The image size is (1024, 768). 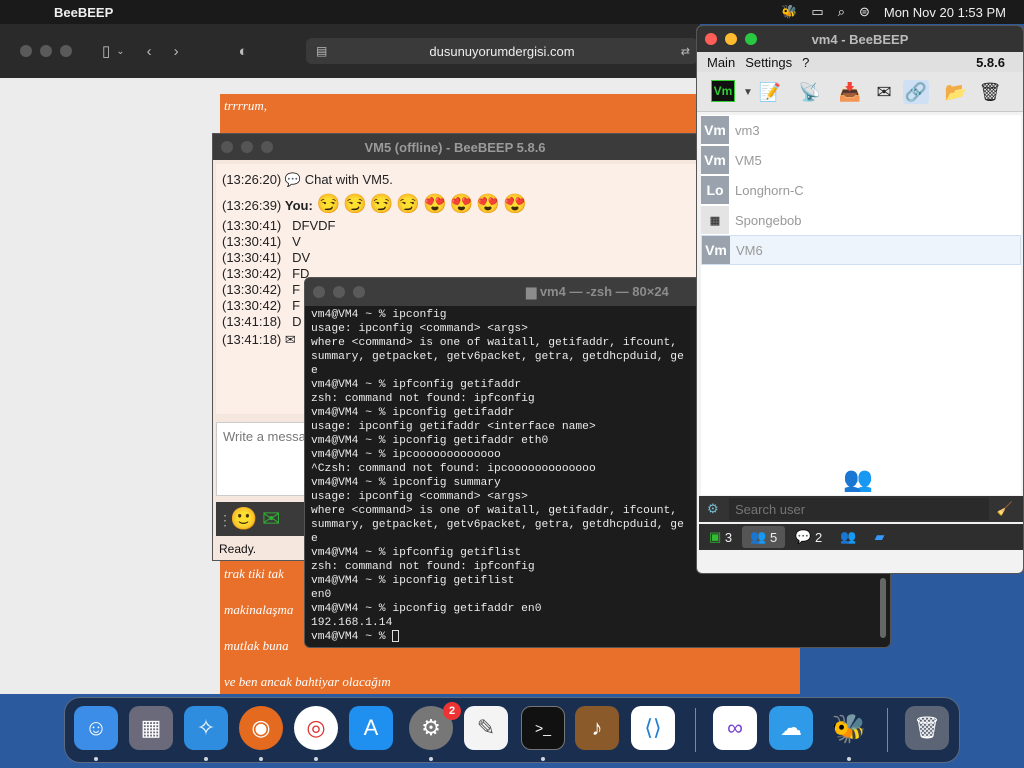 What do you see at coordinates (435, 726) in the screenshot?
I see `system-settings-icon: ⚙ 2` at bounding box center [435, 726].